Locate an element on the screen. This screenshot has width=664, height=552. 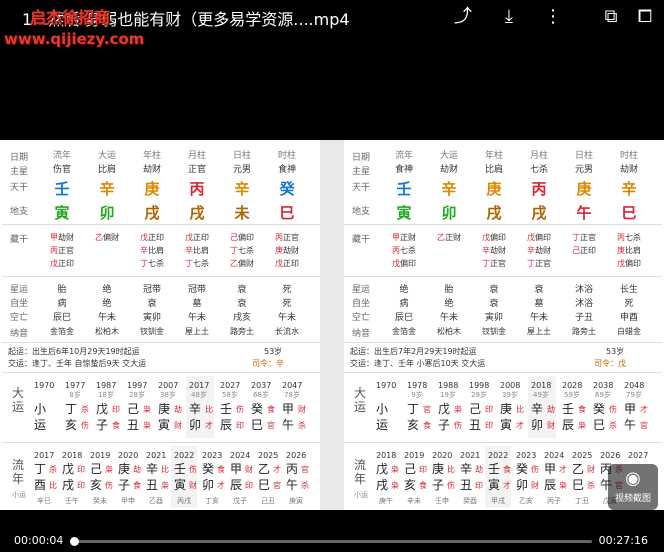
hidden-stem: 辛比肩 is located at coordinates (152, 250).